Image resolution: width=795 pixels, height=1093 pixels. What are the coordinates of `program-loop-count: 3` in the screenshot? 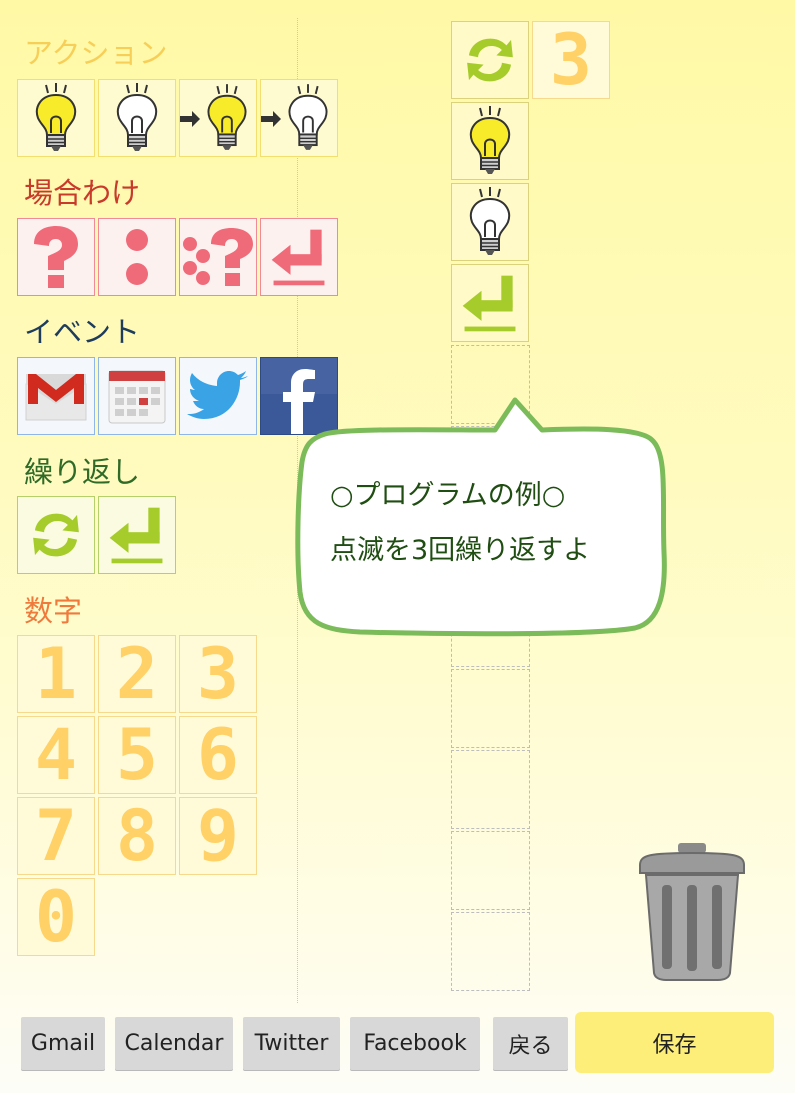 It's located at (571, 60).